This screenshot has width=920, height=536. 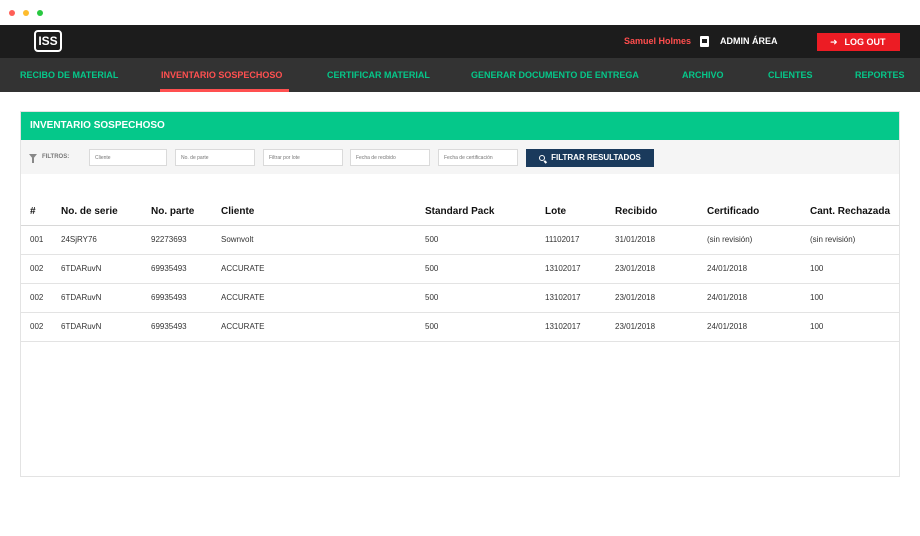 I want to click on window-titlebar, so click(x=460, y=12).